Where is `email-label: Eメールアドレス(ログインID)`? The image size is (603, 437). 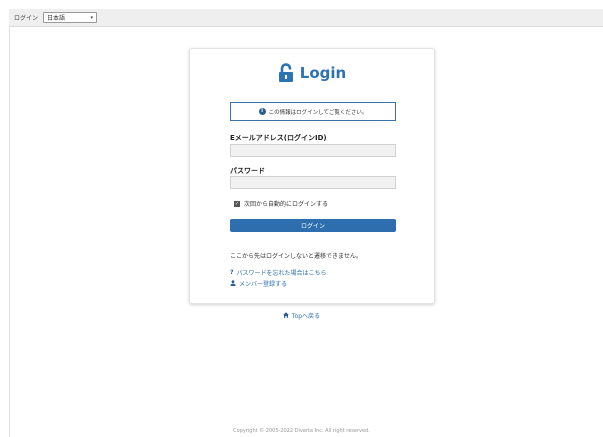
email-label: Eメールアドレス(ログインID) is located at coordinates (278, 138).